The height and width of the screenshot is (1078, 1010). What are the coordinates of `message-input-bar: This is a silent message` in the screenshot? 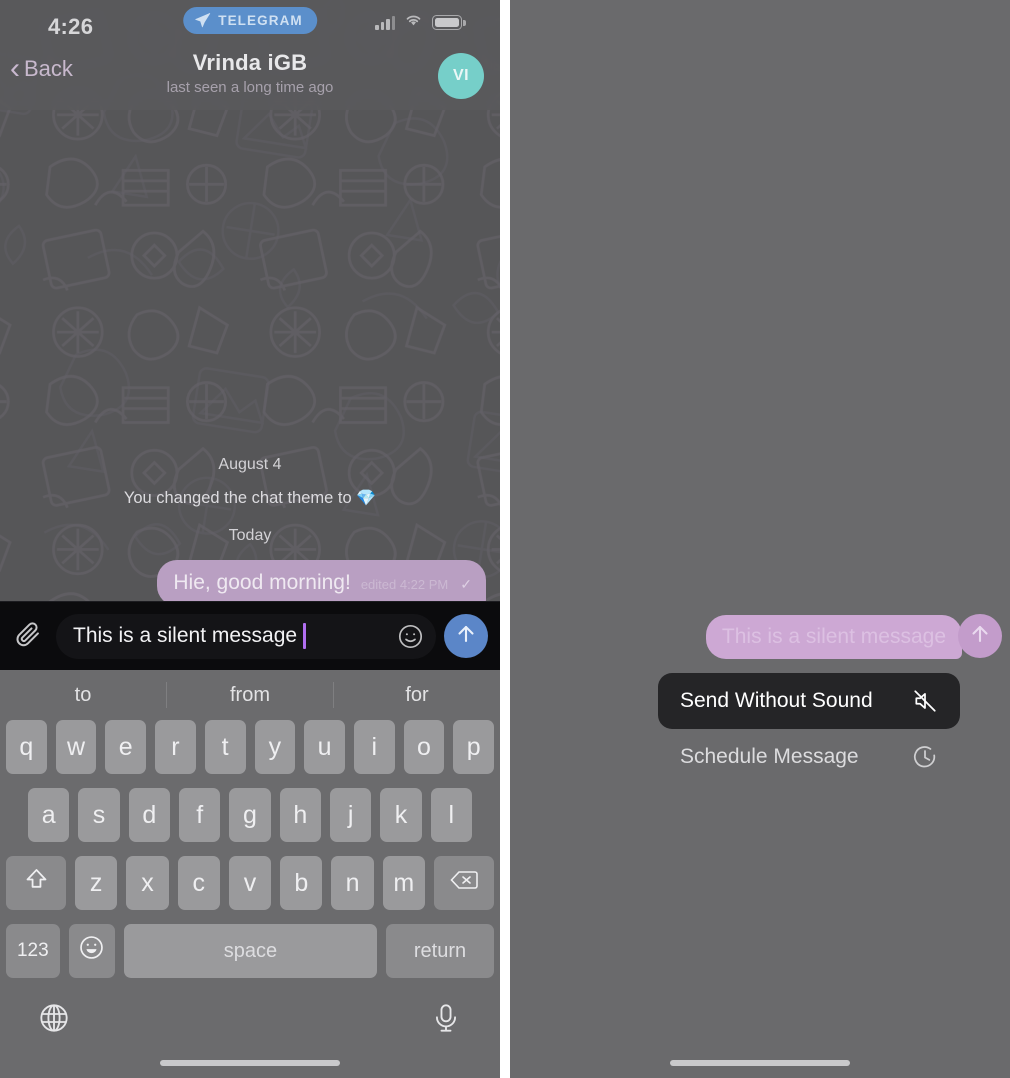 It's located at (250, 635).